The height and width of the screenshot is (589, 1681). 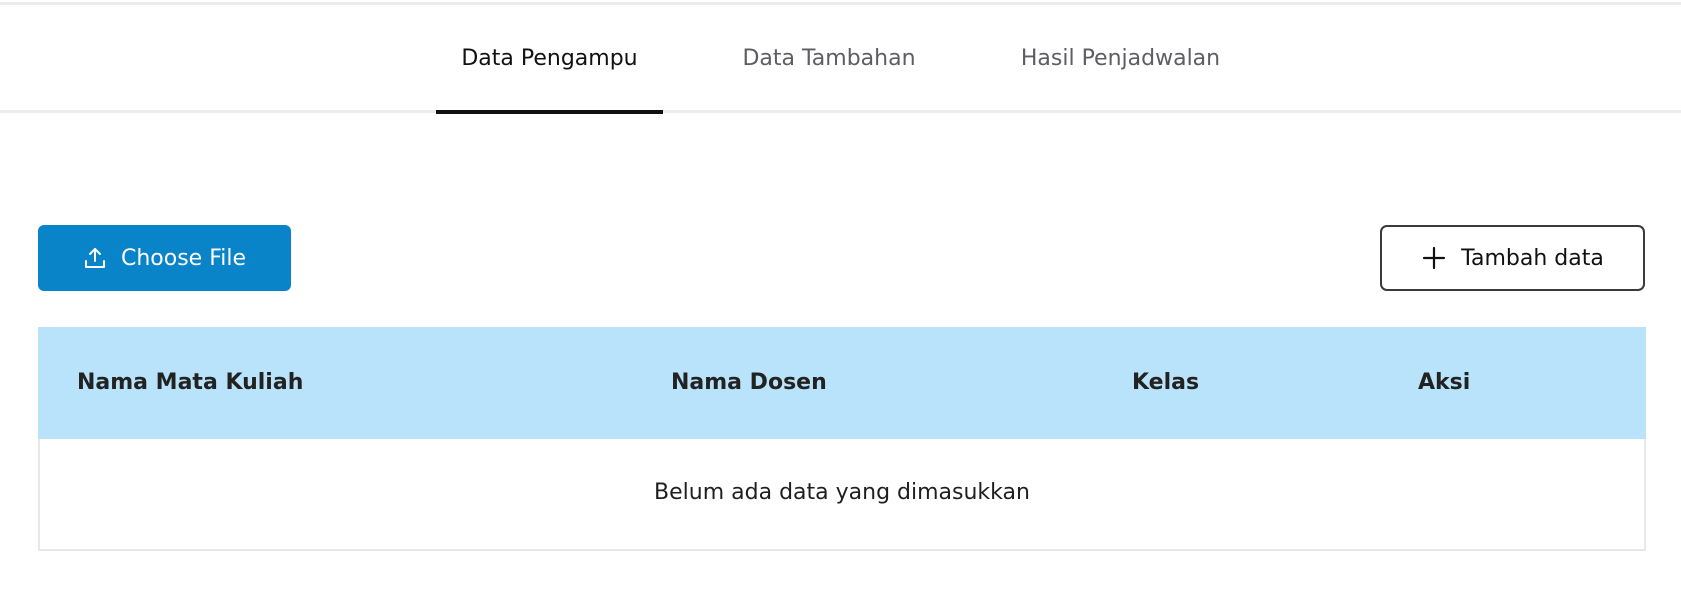 I want to click on add-data-button: Tambah data, so click(x=1512, y=258).